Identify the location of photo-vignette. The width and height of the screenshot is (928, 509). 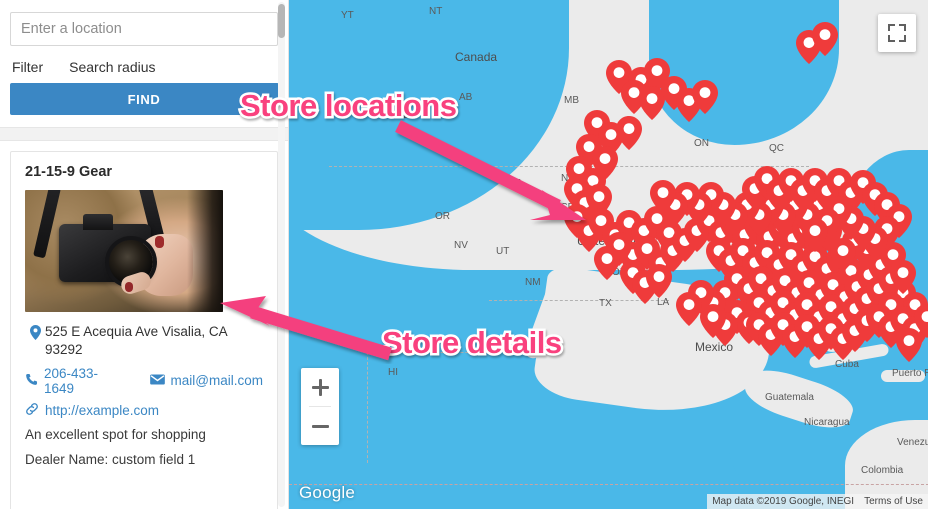
(205, 251).